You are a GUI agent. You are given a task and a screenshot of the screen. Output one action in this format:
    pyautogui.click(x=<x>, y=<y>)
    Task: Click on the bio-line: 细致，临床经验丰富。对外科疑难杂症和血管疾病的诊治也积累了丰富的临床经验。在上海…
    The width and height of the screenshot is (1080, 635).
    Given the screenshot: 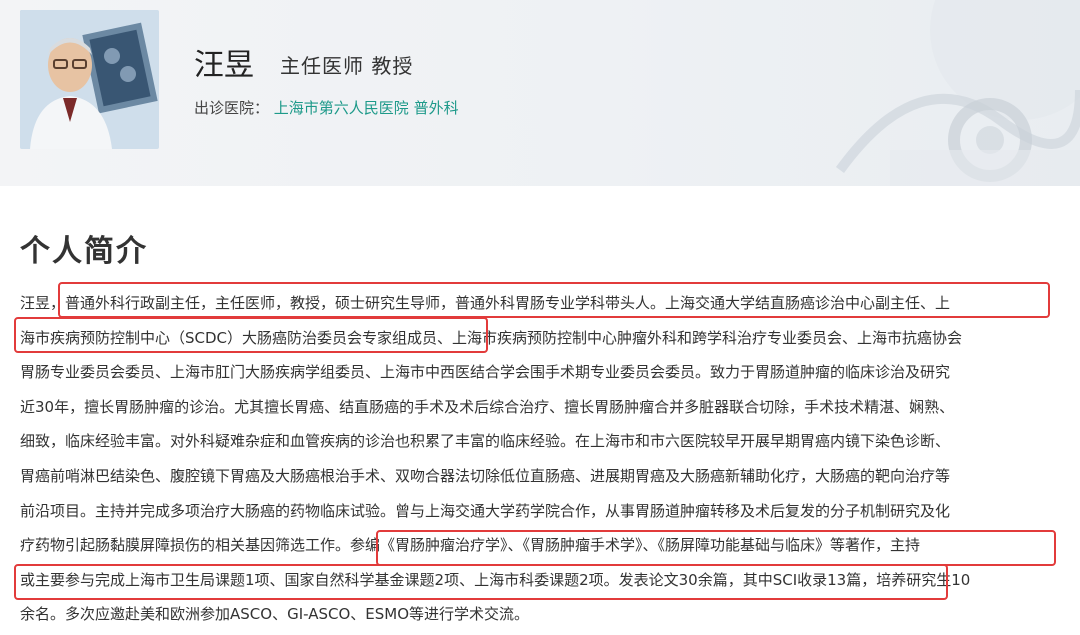 What is the action you would take?
    pyautogui.click(x=485, y=441)
    